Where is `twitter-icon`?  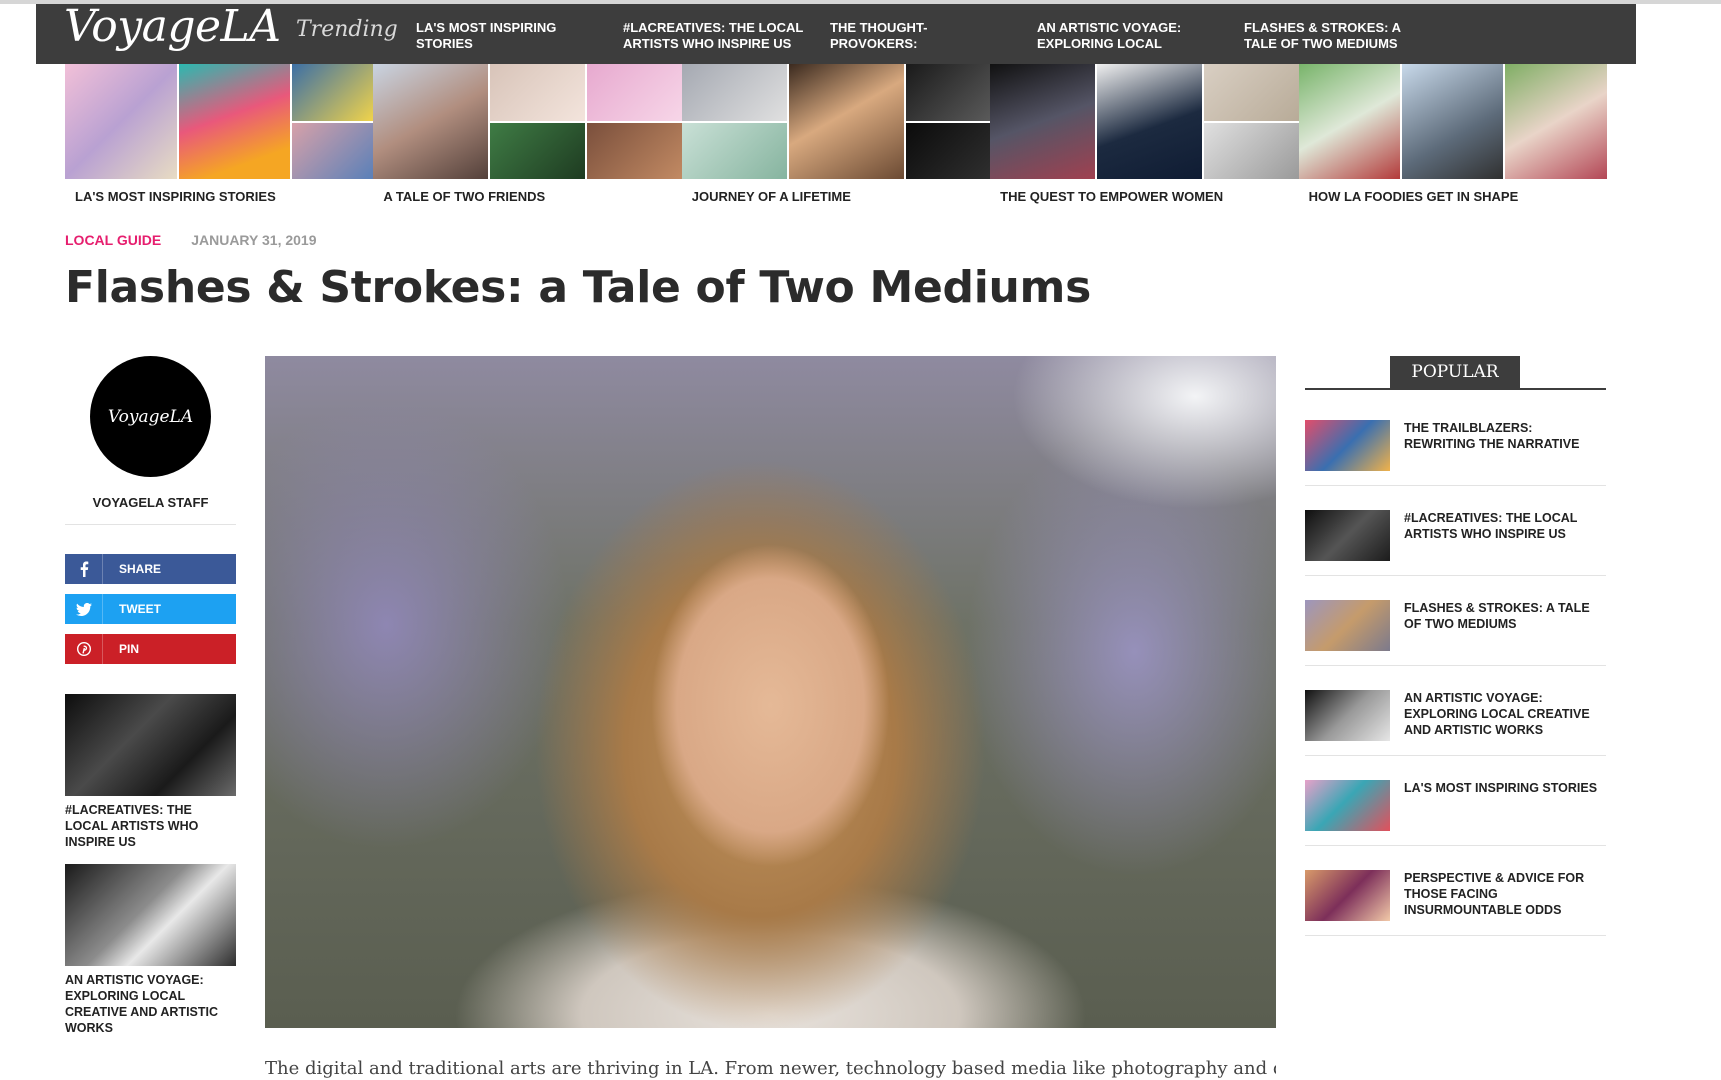
twitter-icon is located at coordinates (84, 609).